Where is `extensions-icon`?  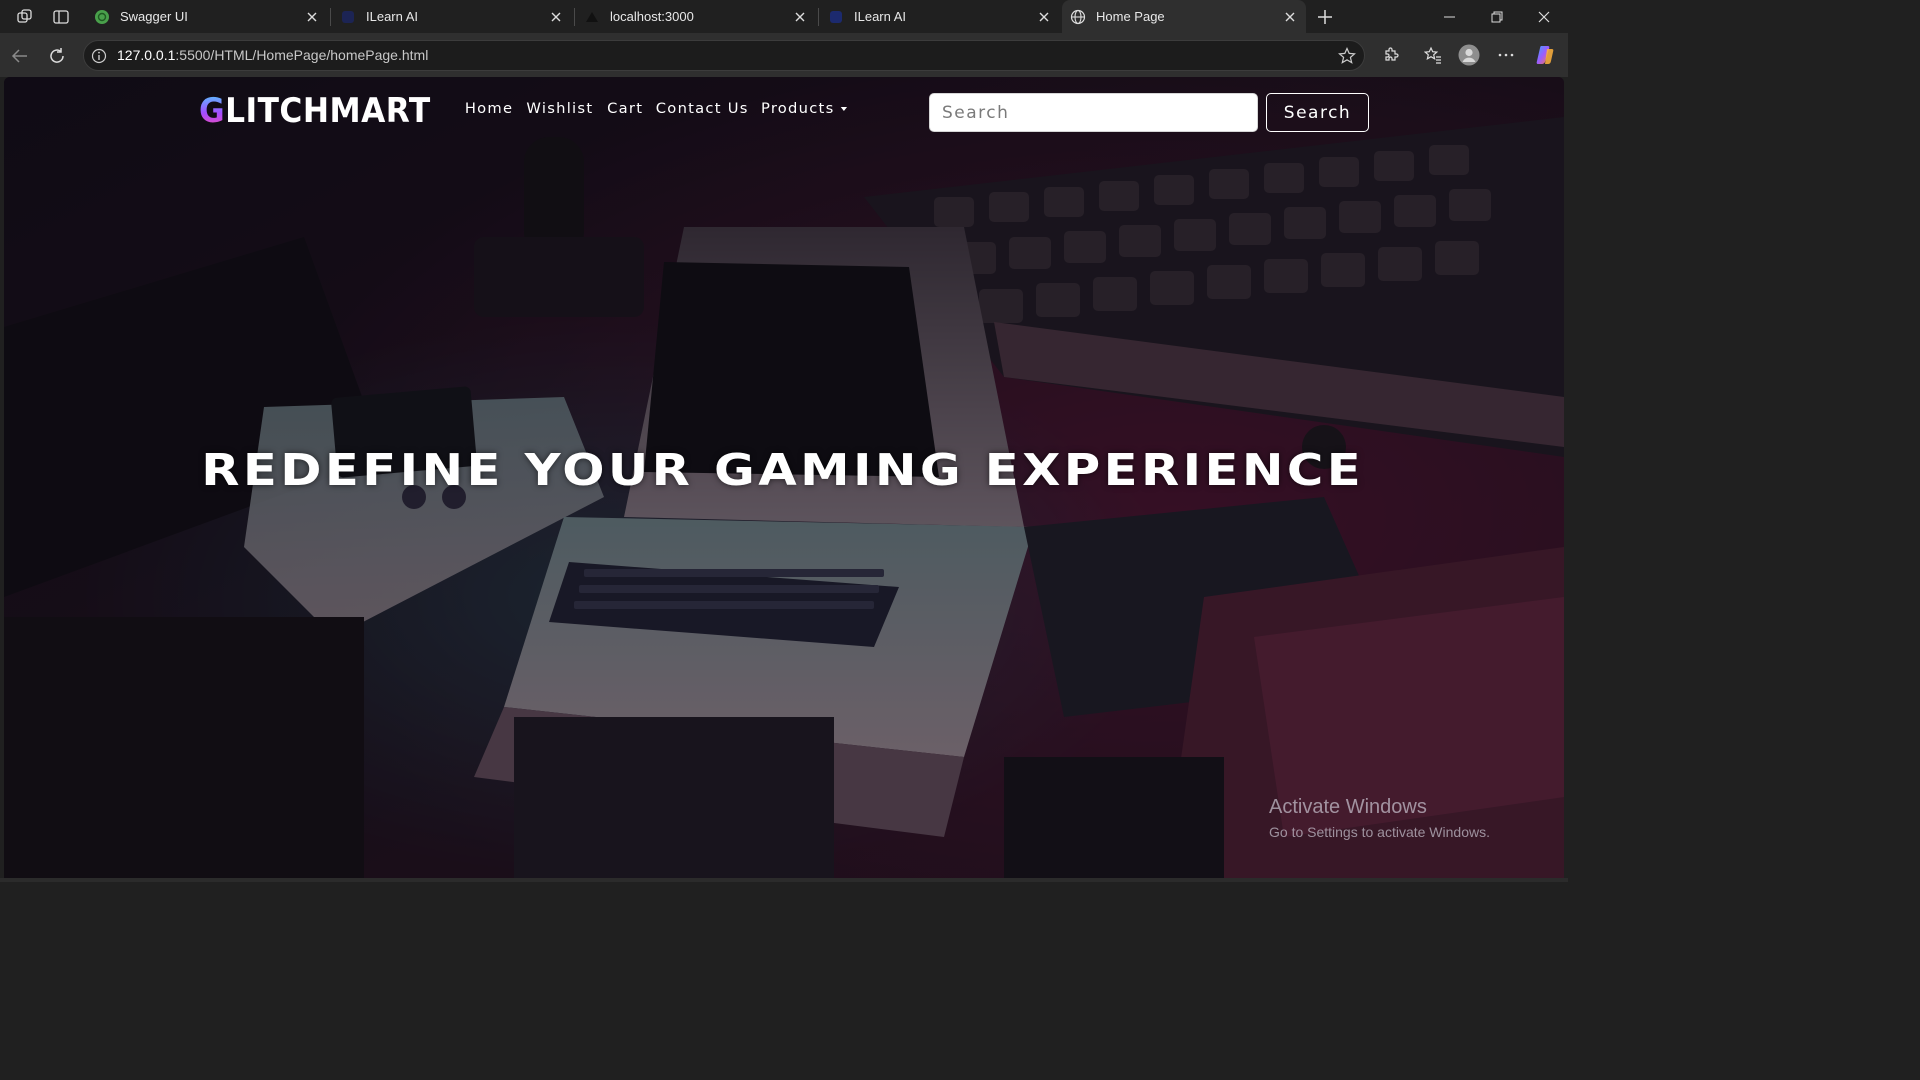
extensions-icon is located at coordinates (1391, 55).